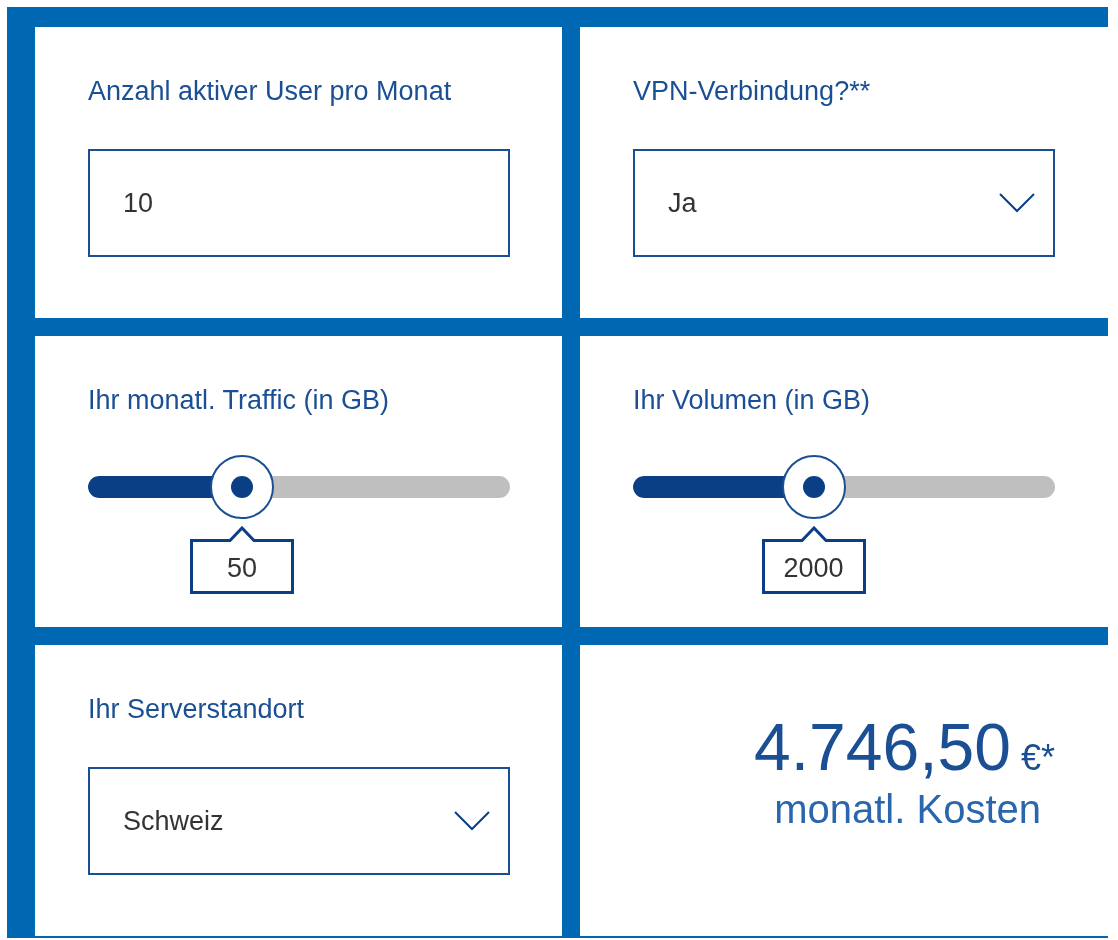  What do you see at coordinates (813, 560) in the screenshot?
I see `value-tooltip: 2000` at bounding box center [813, 560].